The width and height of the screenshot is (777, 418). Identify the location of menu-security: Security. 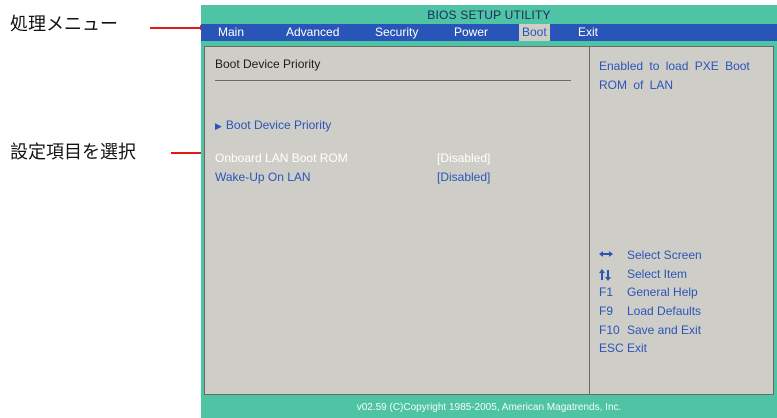
(396, 32).